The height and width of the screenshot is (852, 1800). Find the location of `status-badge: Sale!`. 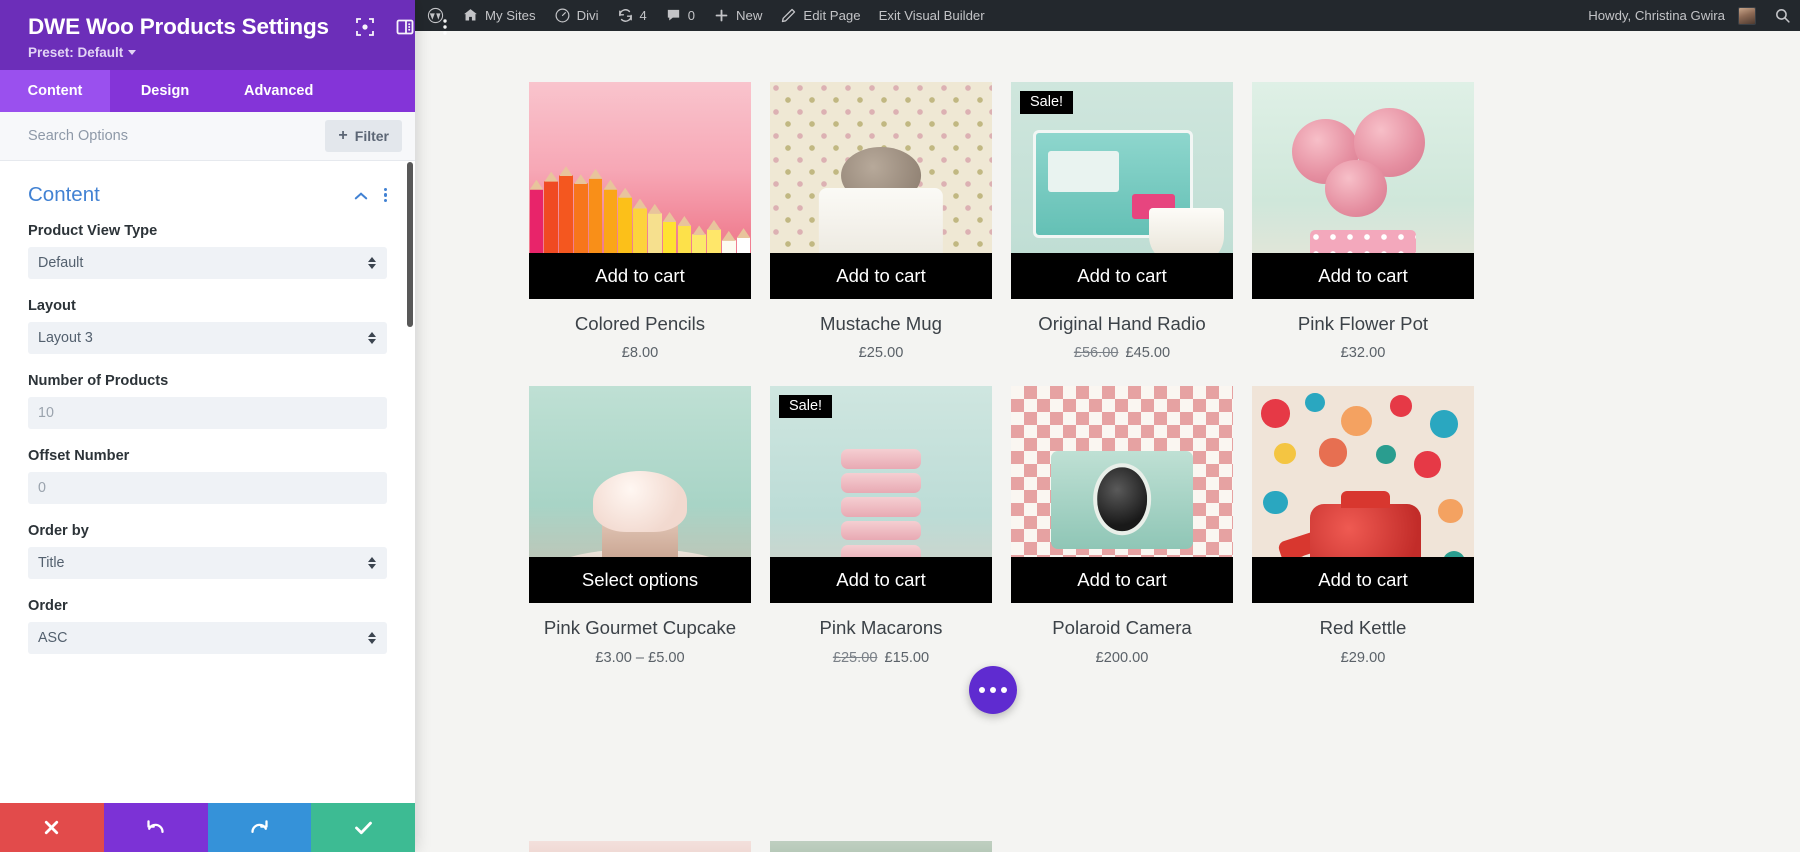

status-badge: Sale! is located at coordinates (806, 407).